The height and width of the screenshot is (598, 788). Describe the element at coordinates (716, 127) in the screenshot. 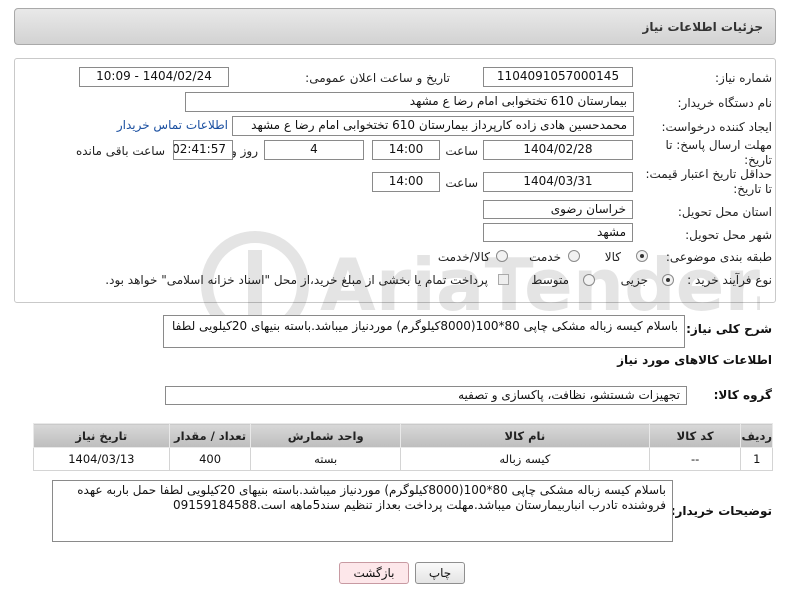

I see `requester-label: ایجاد کننده درخواست:` at that location.